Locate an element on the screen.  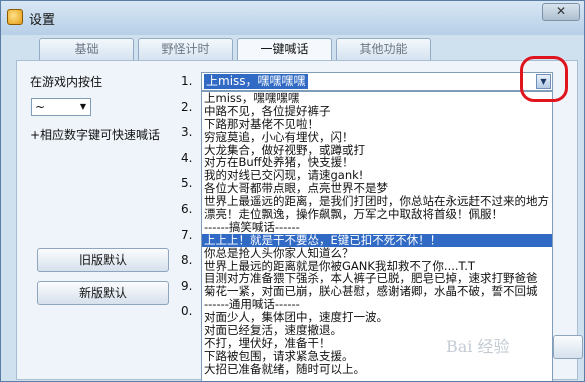
dropdown-option: 中路不见，各位提好裤子 is located at coordinates (377, 111).